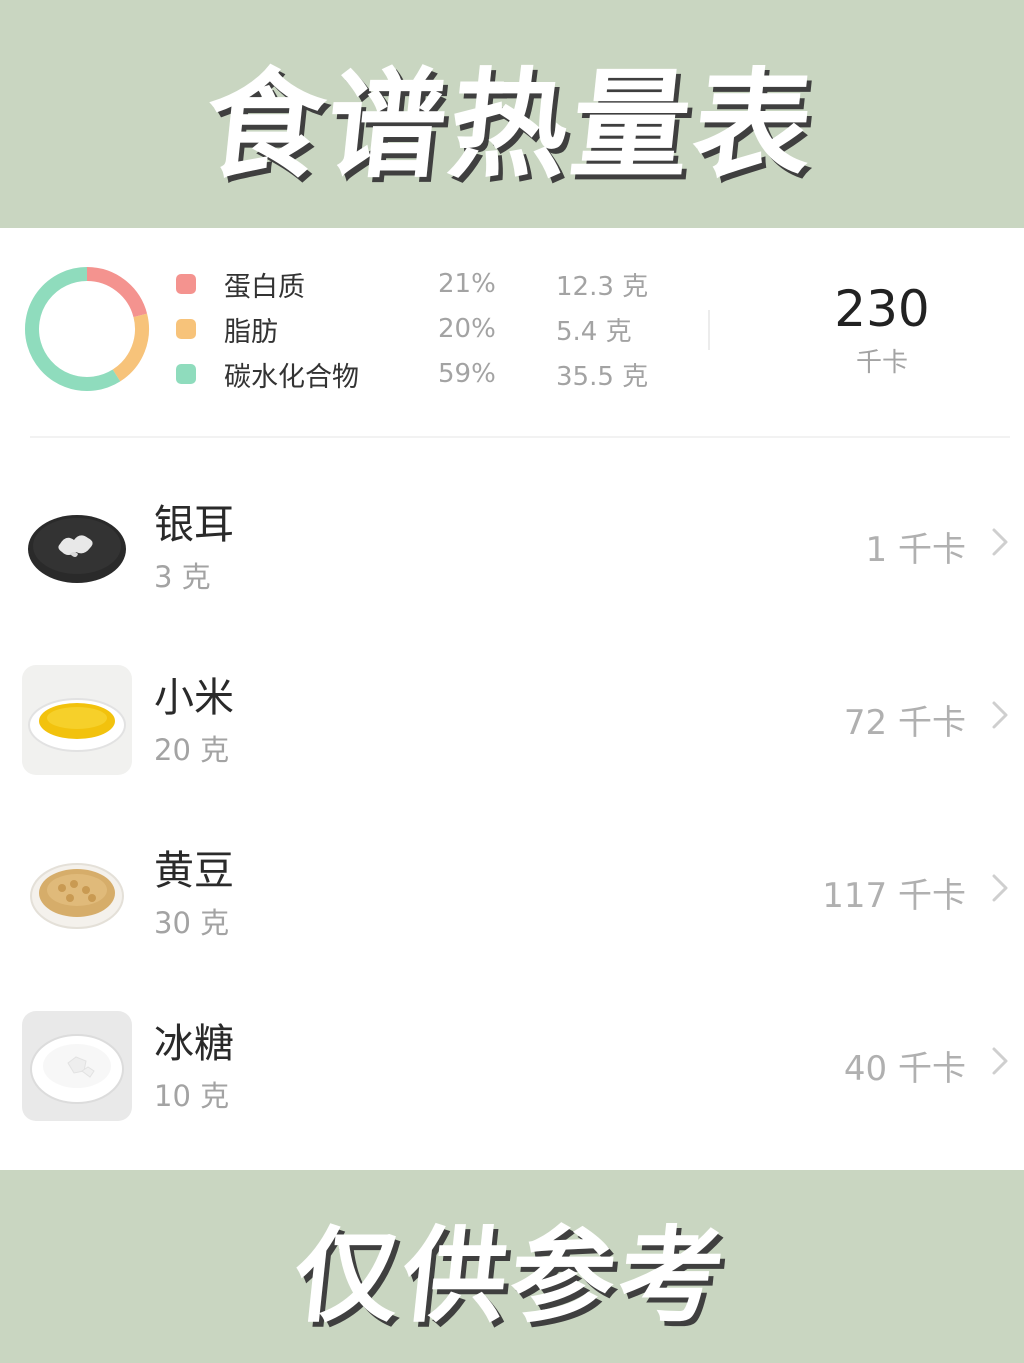 The width and height of the screenshot is (1024, 1363). I want to click on protein-percent: 21%, so click(467, 284).